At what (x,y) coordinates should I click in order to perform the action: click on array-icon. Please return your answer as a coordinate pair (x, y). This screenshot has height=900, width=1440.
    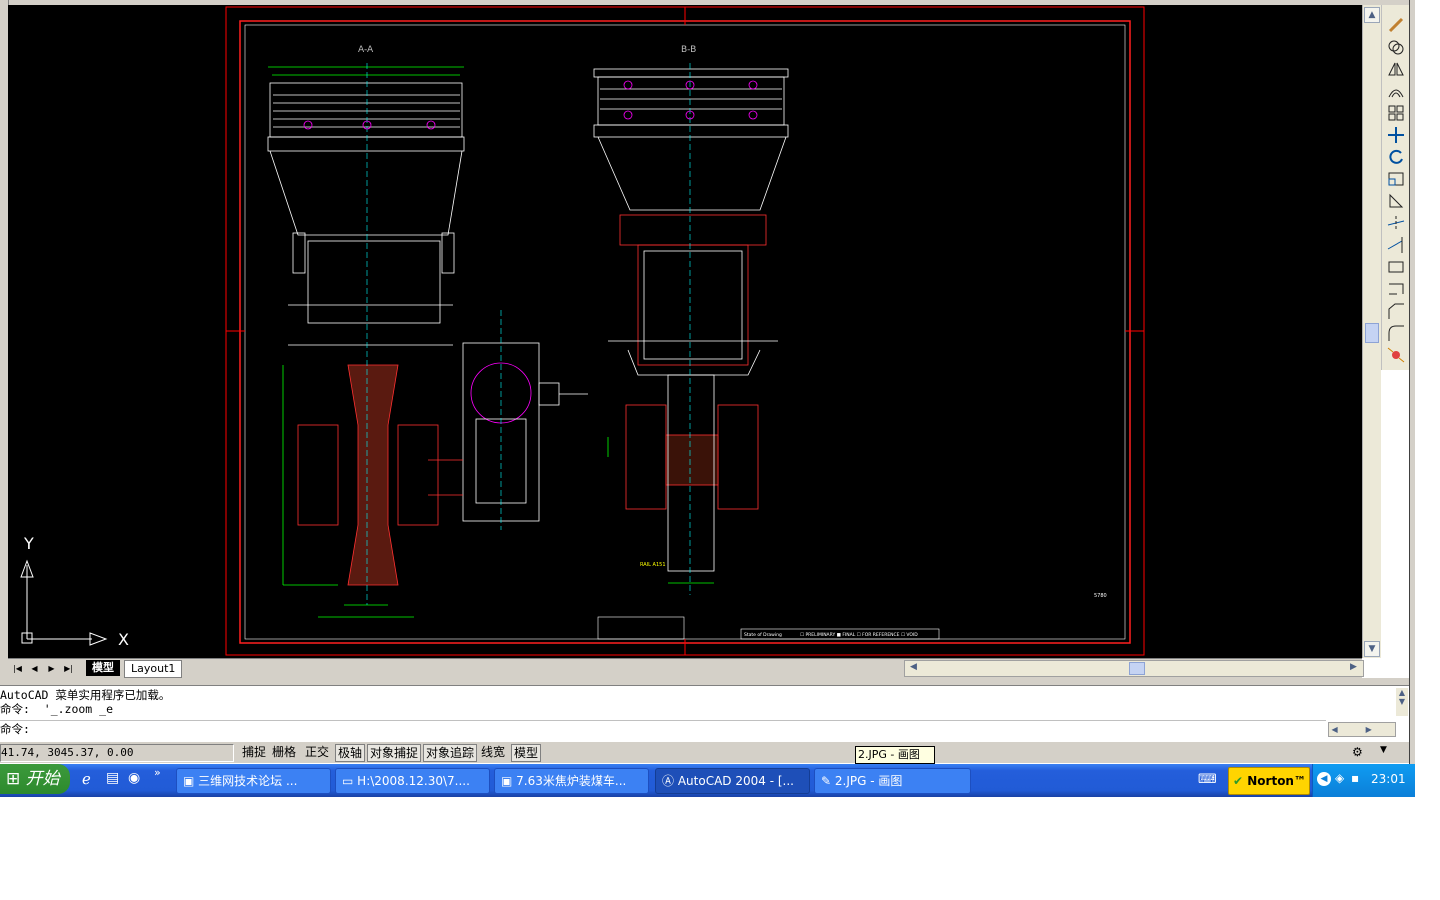
    Looking at the image, I should click on (1396, 113).